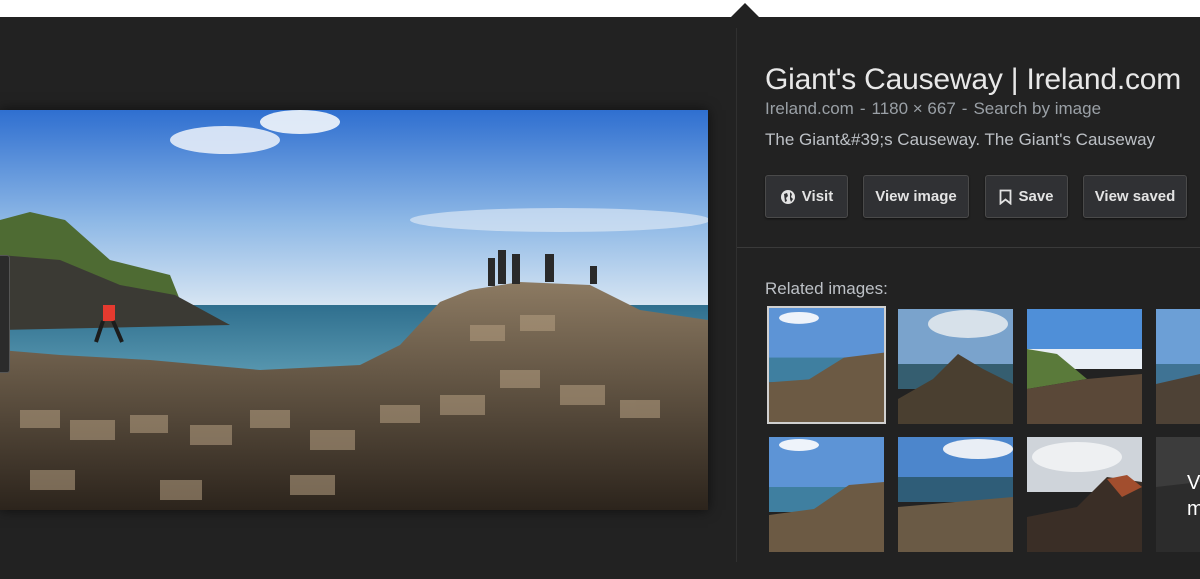 The image size is (1200, 579). What do you see at coordinates (745, 10) in the screenshot?
I see `preview-pointer-caret` at bounding box center [745, 10].